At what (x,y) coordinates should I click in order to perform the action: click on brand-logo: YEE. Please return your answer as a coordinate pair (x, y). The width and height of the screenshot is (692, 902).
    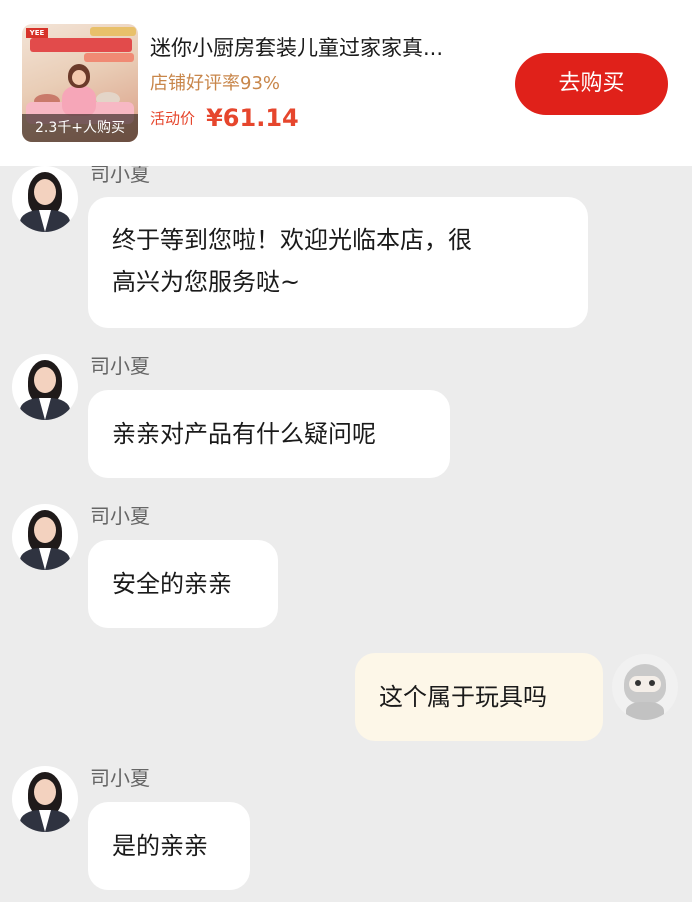
    Looking at the image, I should click on (37, 33).